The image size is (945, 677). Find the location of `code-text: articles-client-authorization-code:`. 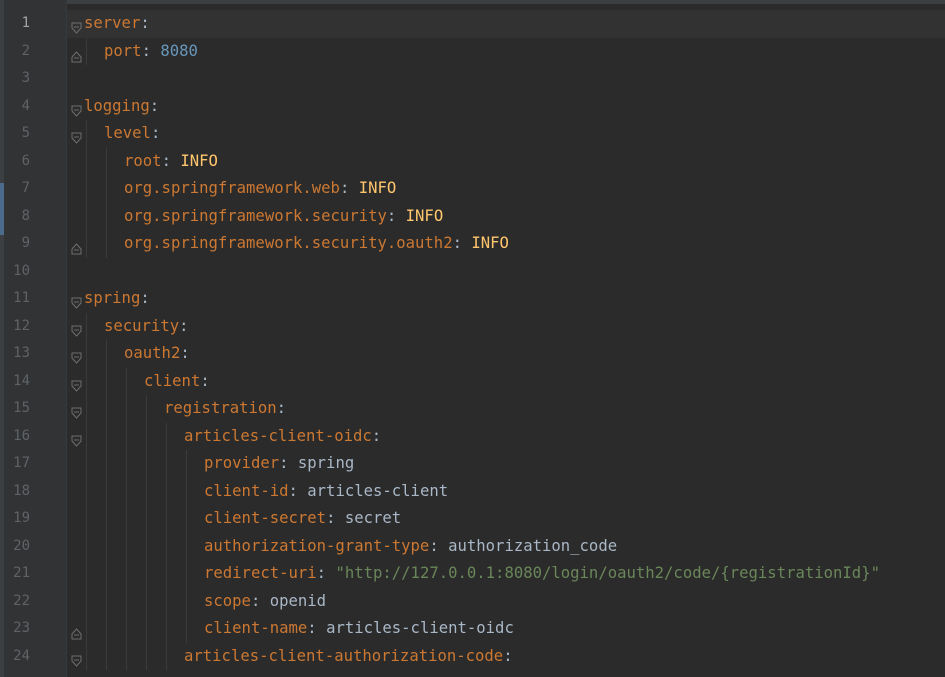

code-text: articles-client-authorization-code: is located at coordinates (348, 657).